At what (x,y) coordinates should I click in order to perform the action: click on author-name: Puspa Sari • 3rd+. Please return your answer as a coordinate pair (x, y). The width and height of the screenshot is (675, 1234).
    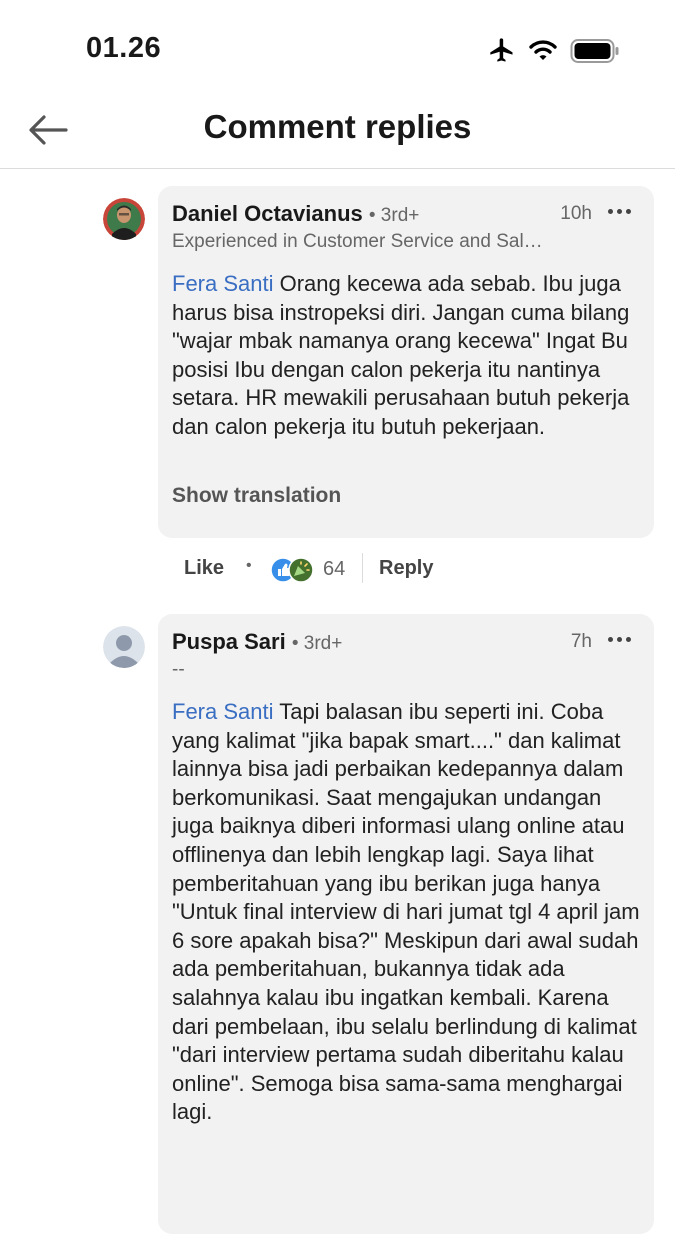
    Looking at the image, I should click on (257, 642).